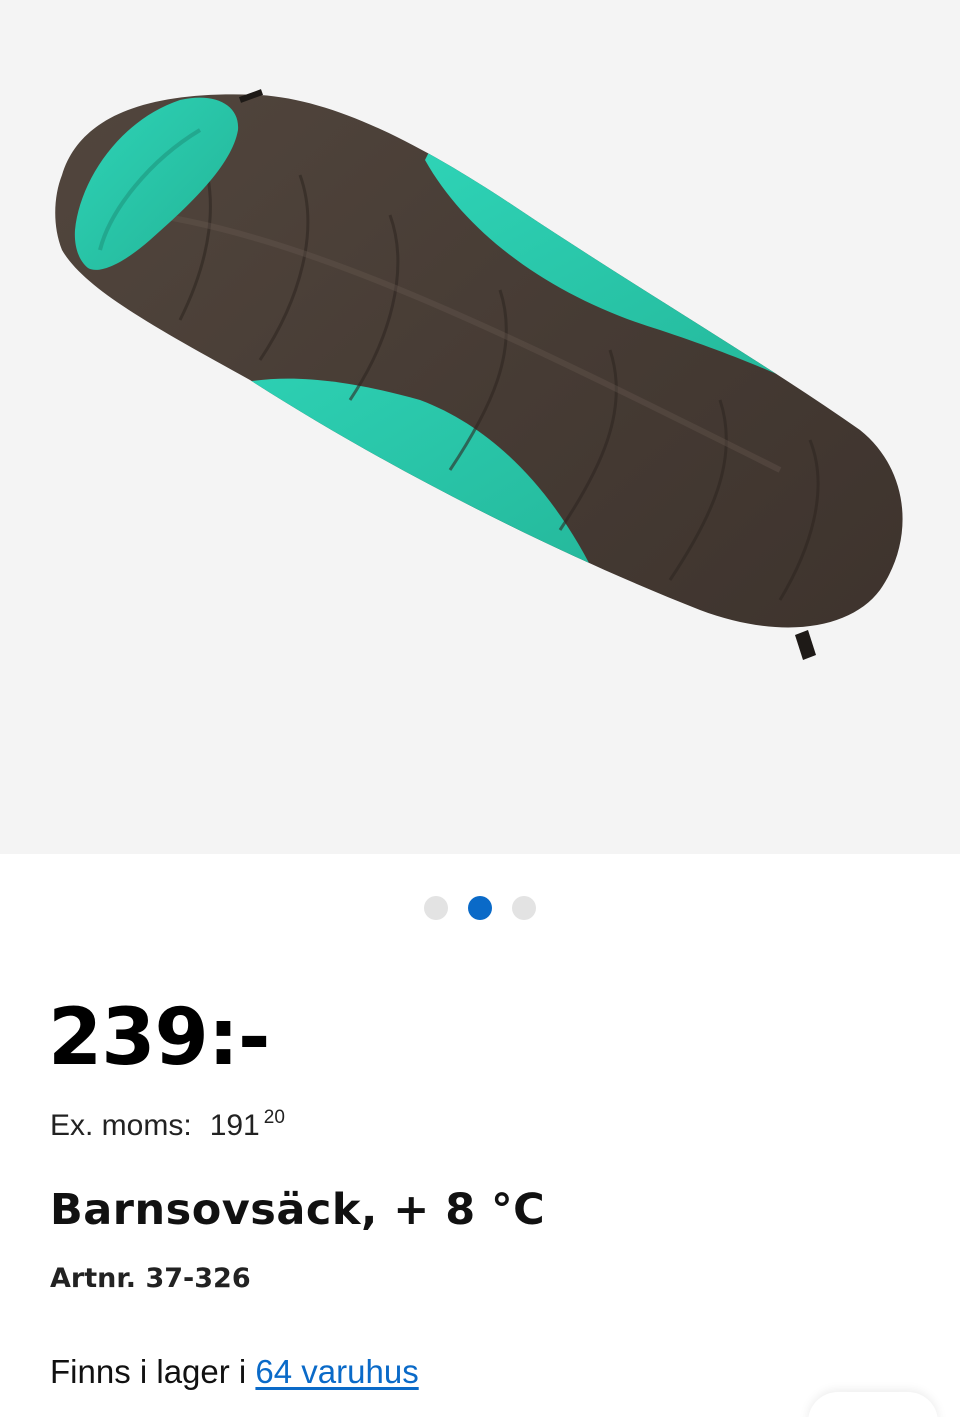 The image size is (960, 1417). I want to click on stock-status: Finns i lager i 64 varuhus, so click(234, 1372).